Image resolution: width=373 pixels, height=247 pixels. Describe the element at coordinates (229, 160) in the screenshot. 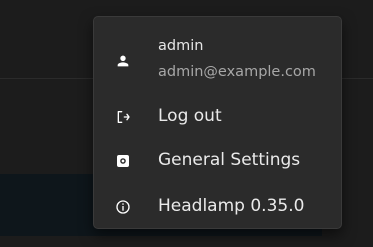

I see `general-settings-label: General Settings` at that location.